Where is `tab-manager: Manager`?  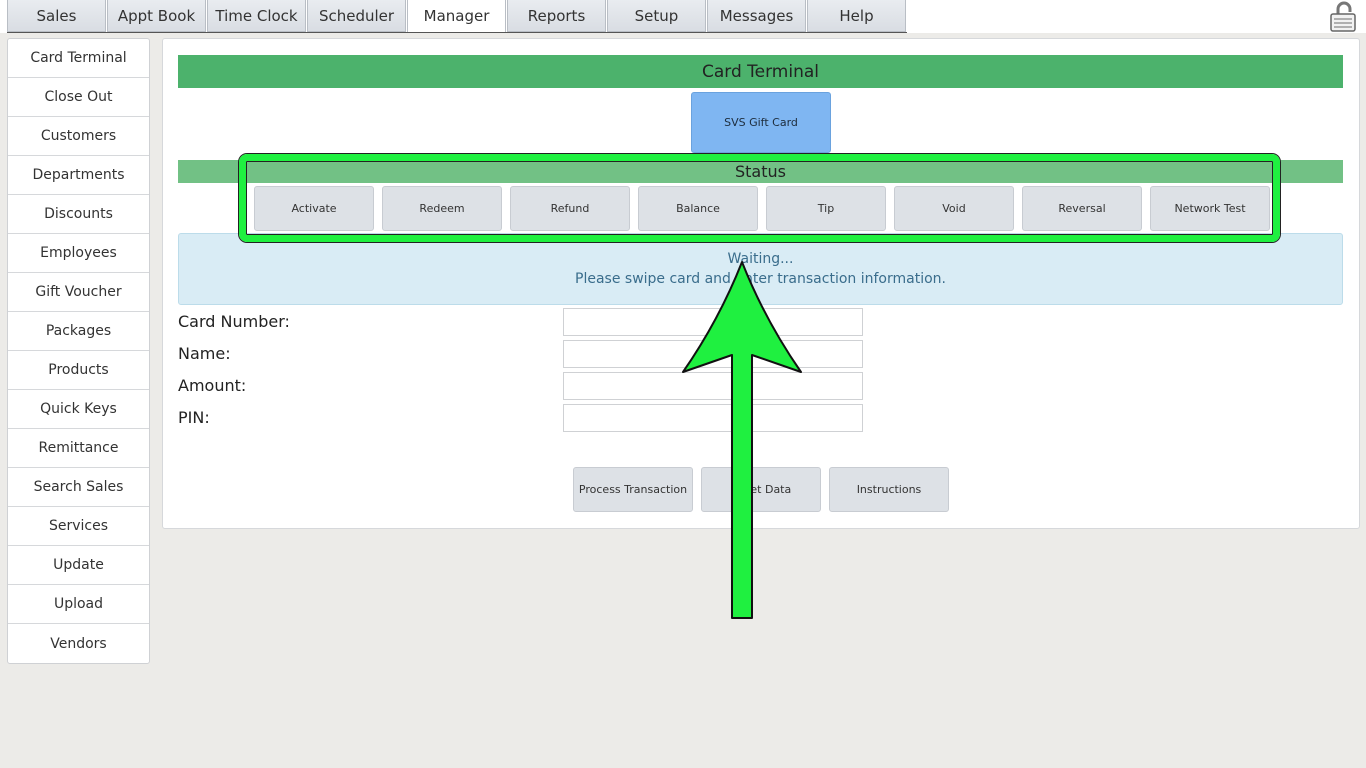
tab-manager: Manager is located at coordinates (456, 16).